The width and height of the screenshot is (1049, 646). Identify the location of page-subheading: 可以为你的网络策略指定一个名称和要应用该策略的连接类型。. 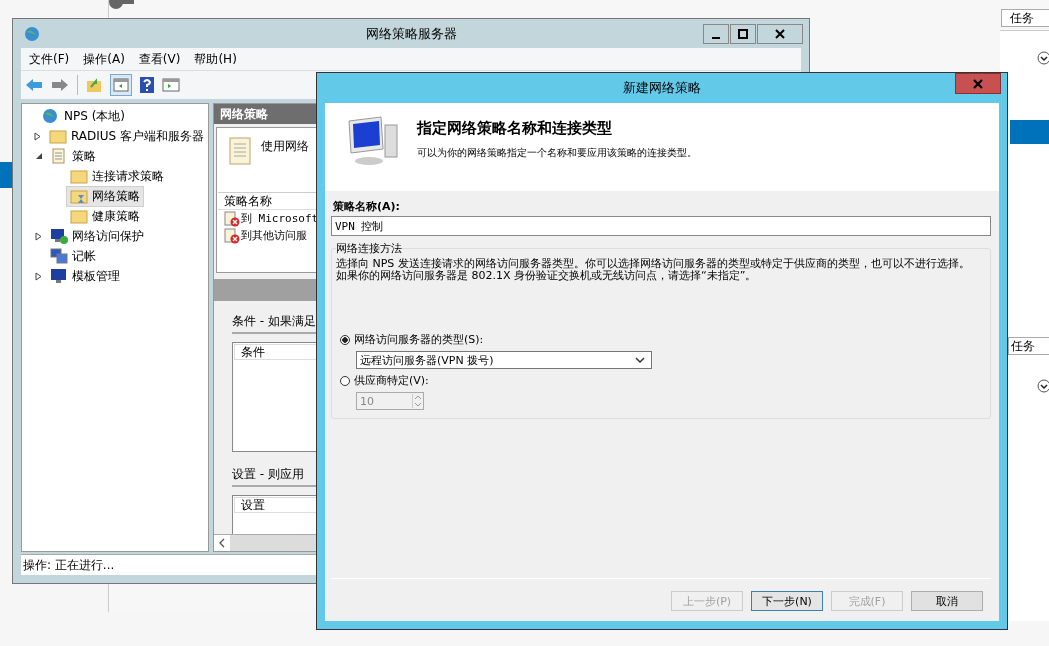
(557, 153).